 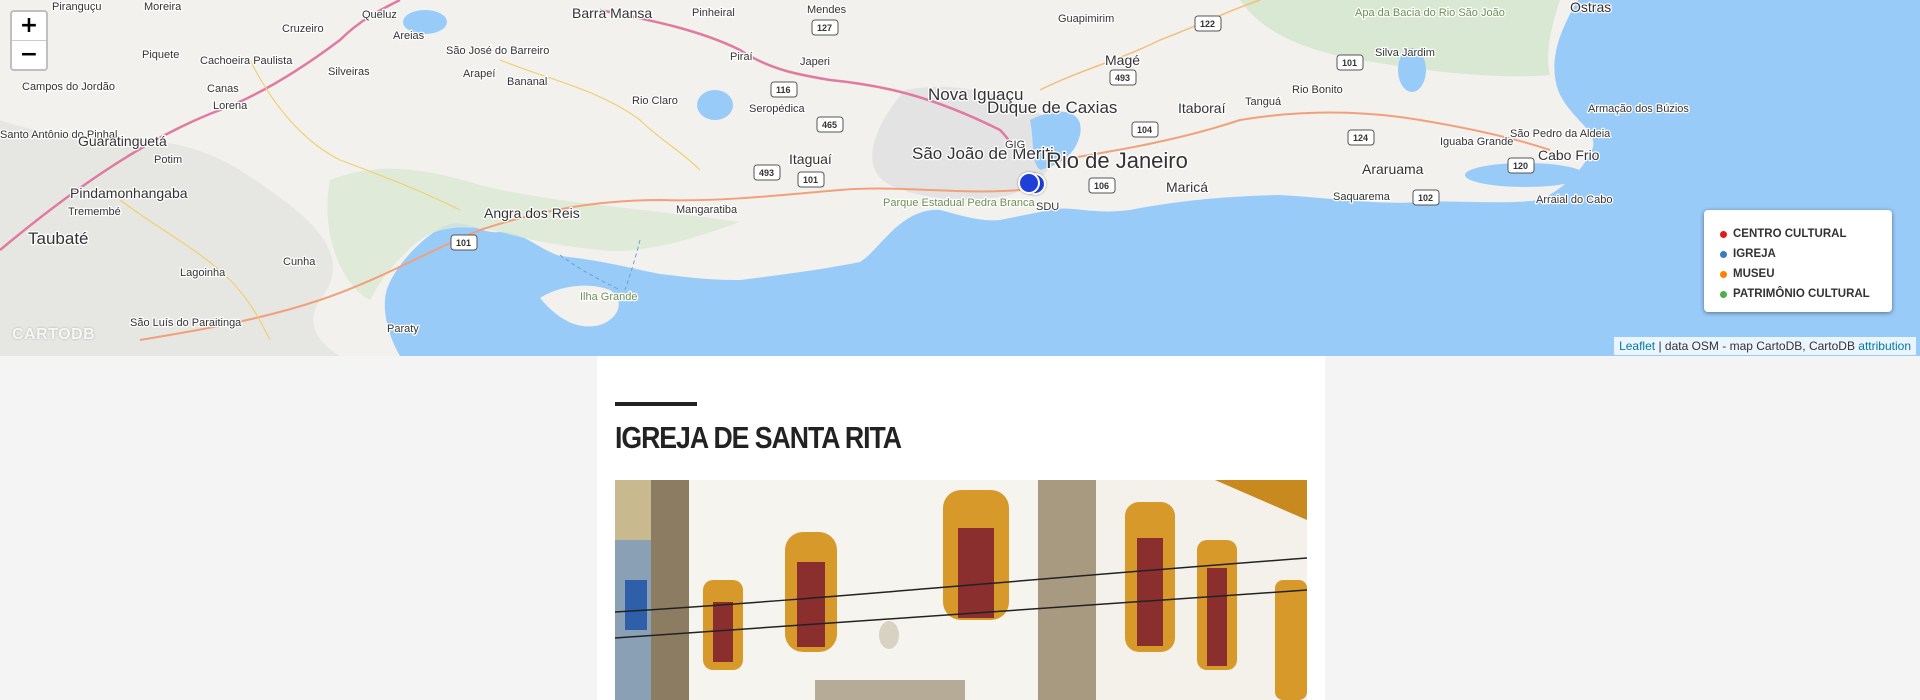 What do you see at coordinates (656, 404) in the screenshot?
I see `title-rule` at bounding box center [656, 404].